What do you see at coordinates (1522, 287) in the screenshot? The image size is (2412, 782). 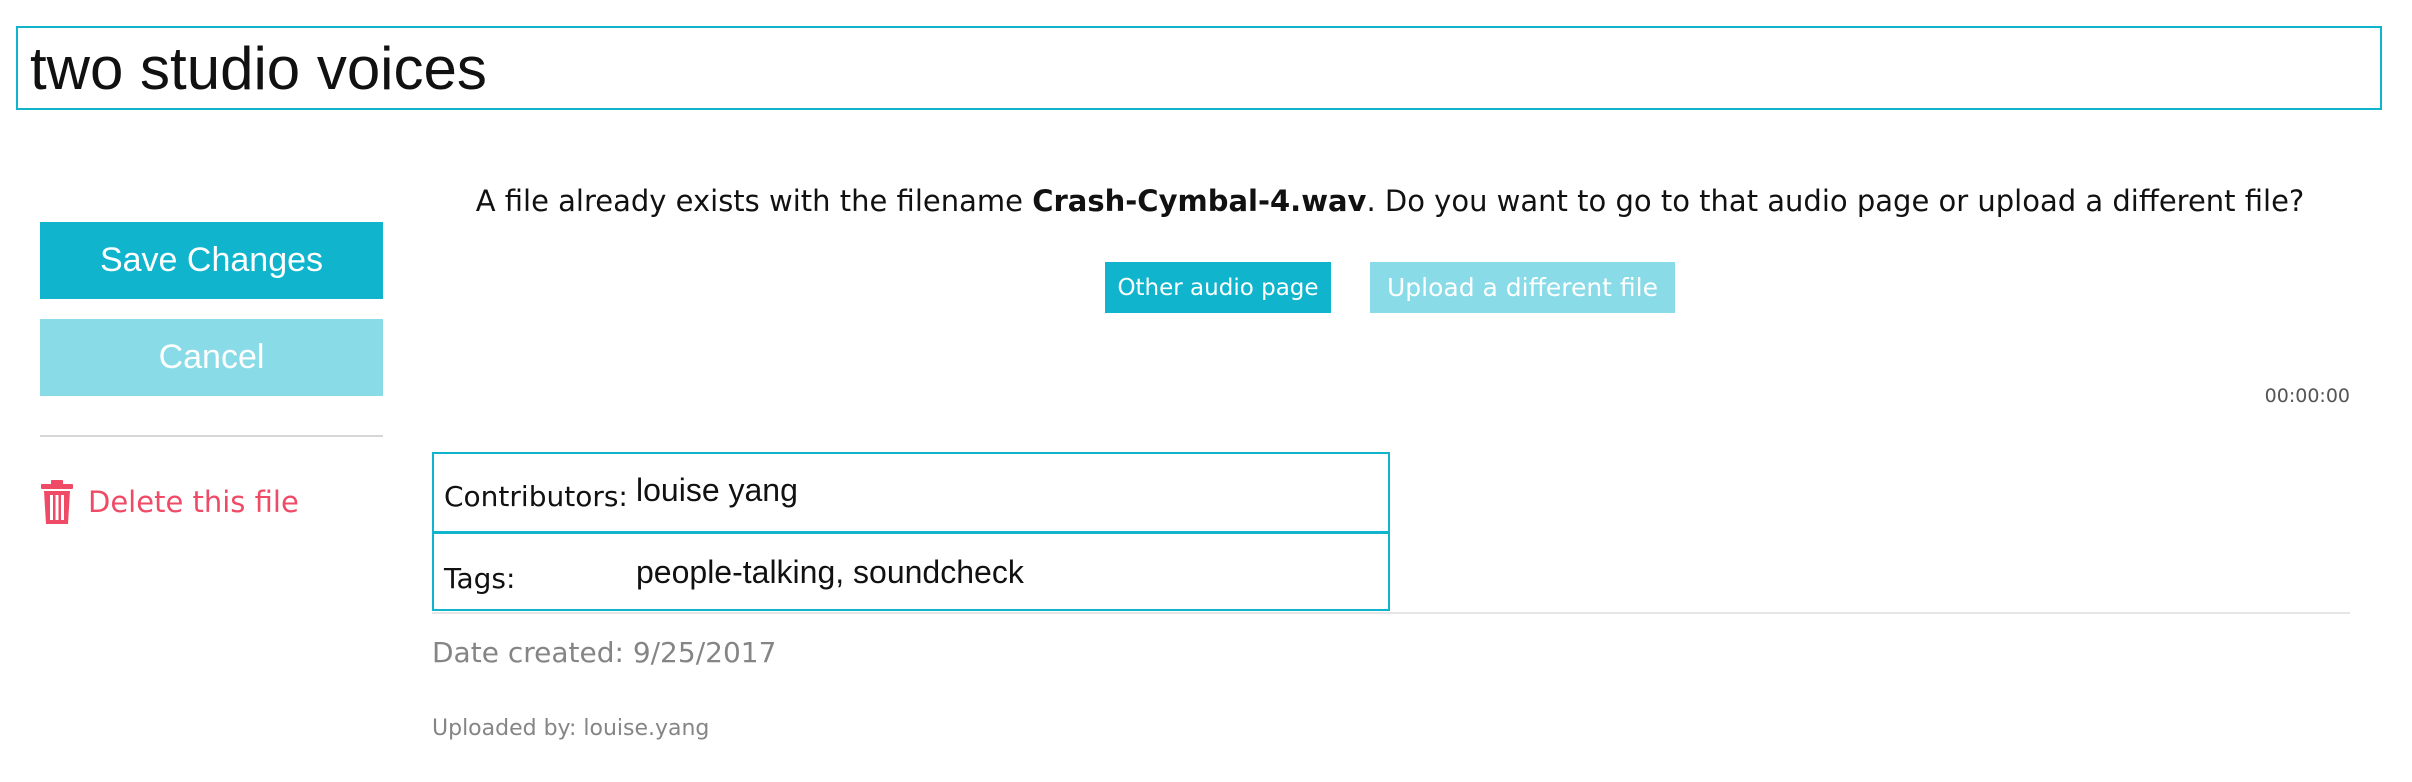 I see `upload-different-file-button: Upload a different file` at bounding box center [1522, 287].